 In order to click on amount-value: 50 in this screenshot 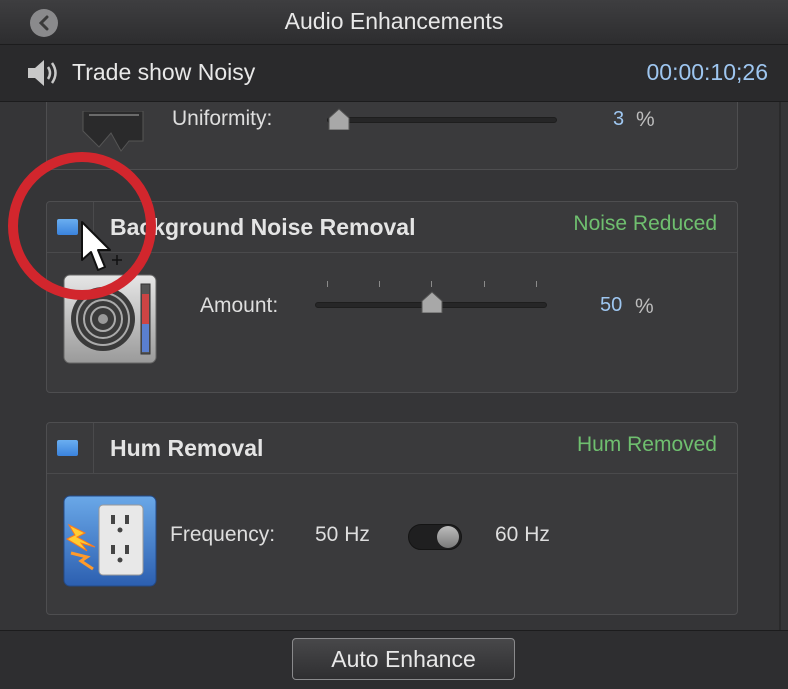, I will do `click(611, 305)`.